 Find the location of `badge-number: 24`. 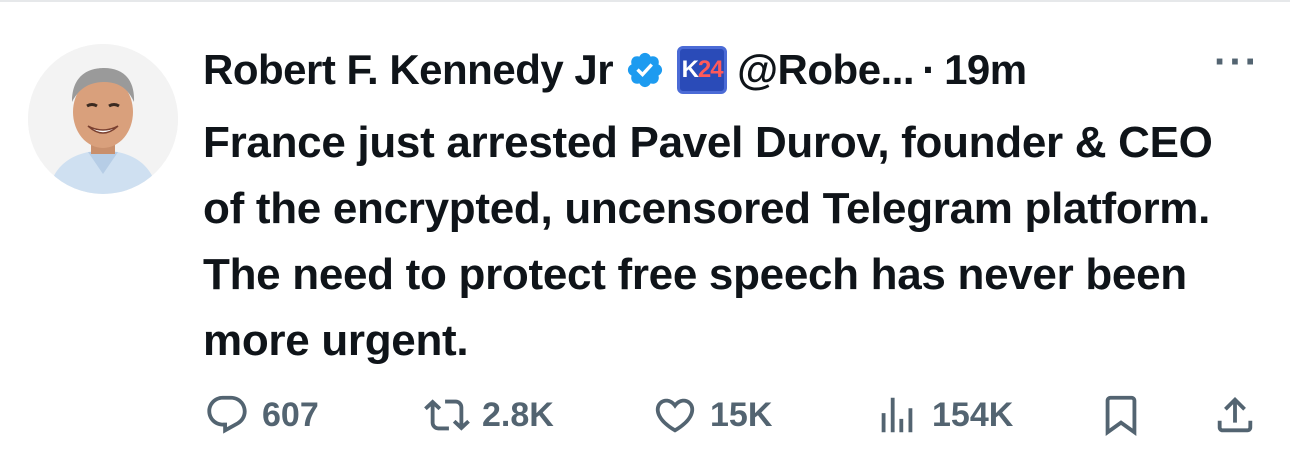

badge-number: 24 is located at coordinates (710, 69).